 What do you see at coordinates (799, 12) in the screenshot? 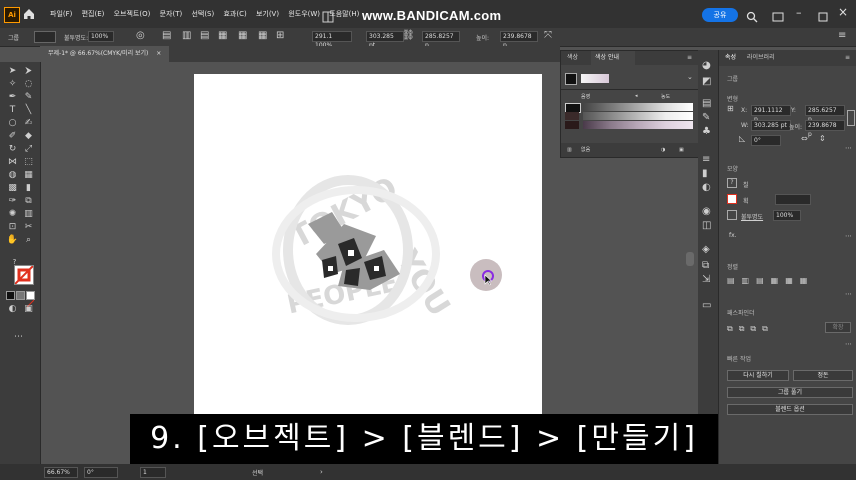
I see `minimize-icon: –` at bounding box center [799, 12].